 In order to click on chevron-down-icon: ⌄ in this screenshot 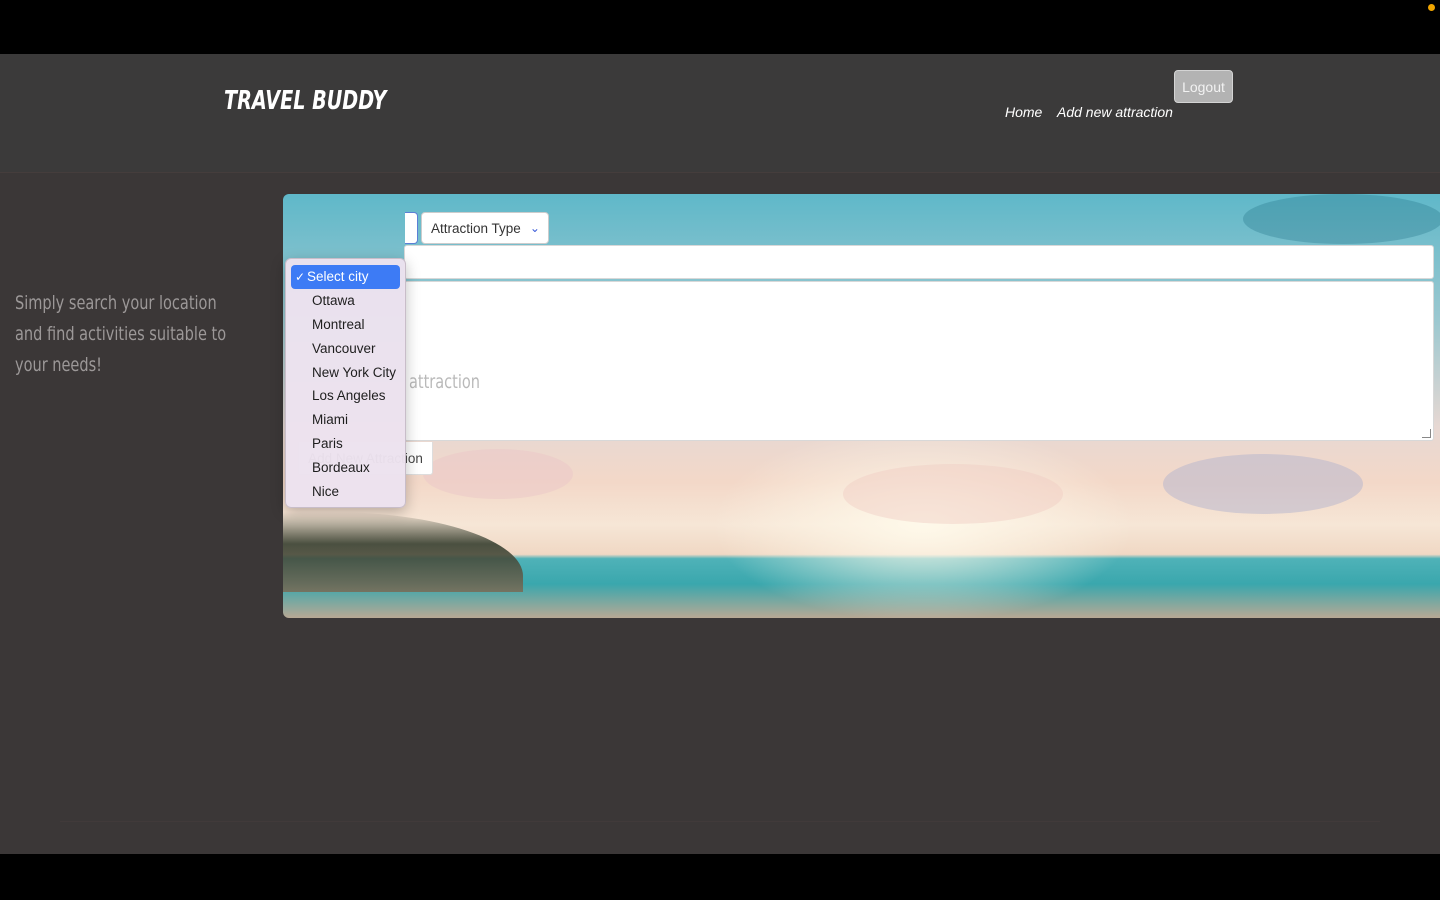, I will do `click(534, 228)`.